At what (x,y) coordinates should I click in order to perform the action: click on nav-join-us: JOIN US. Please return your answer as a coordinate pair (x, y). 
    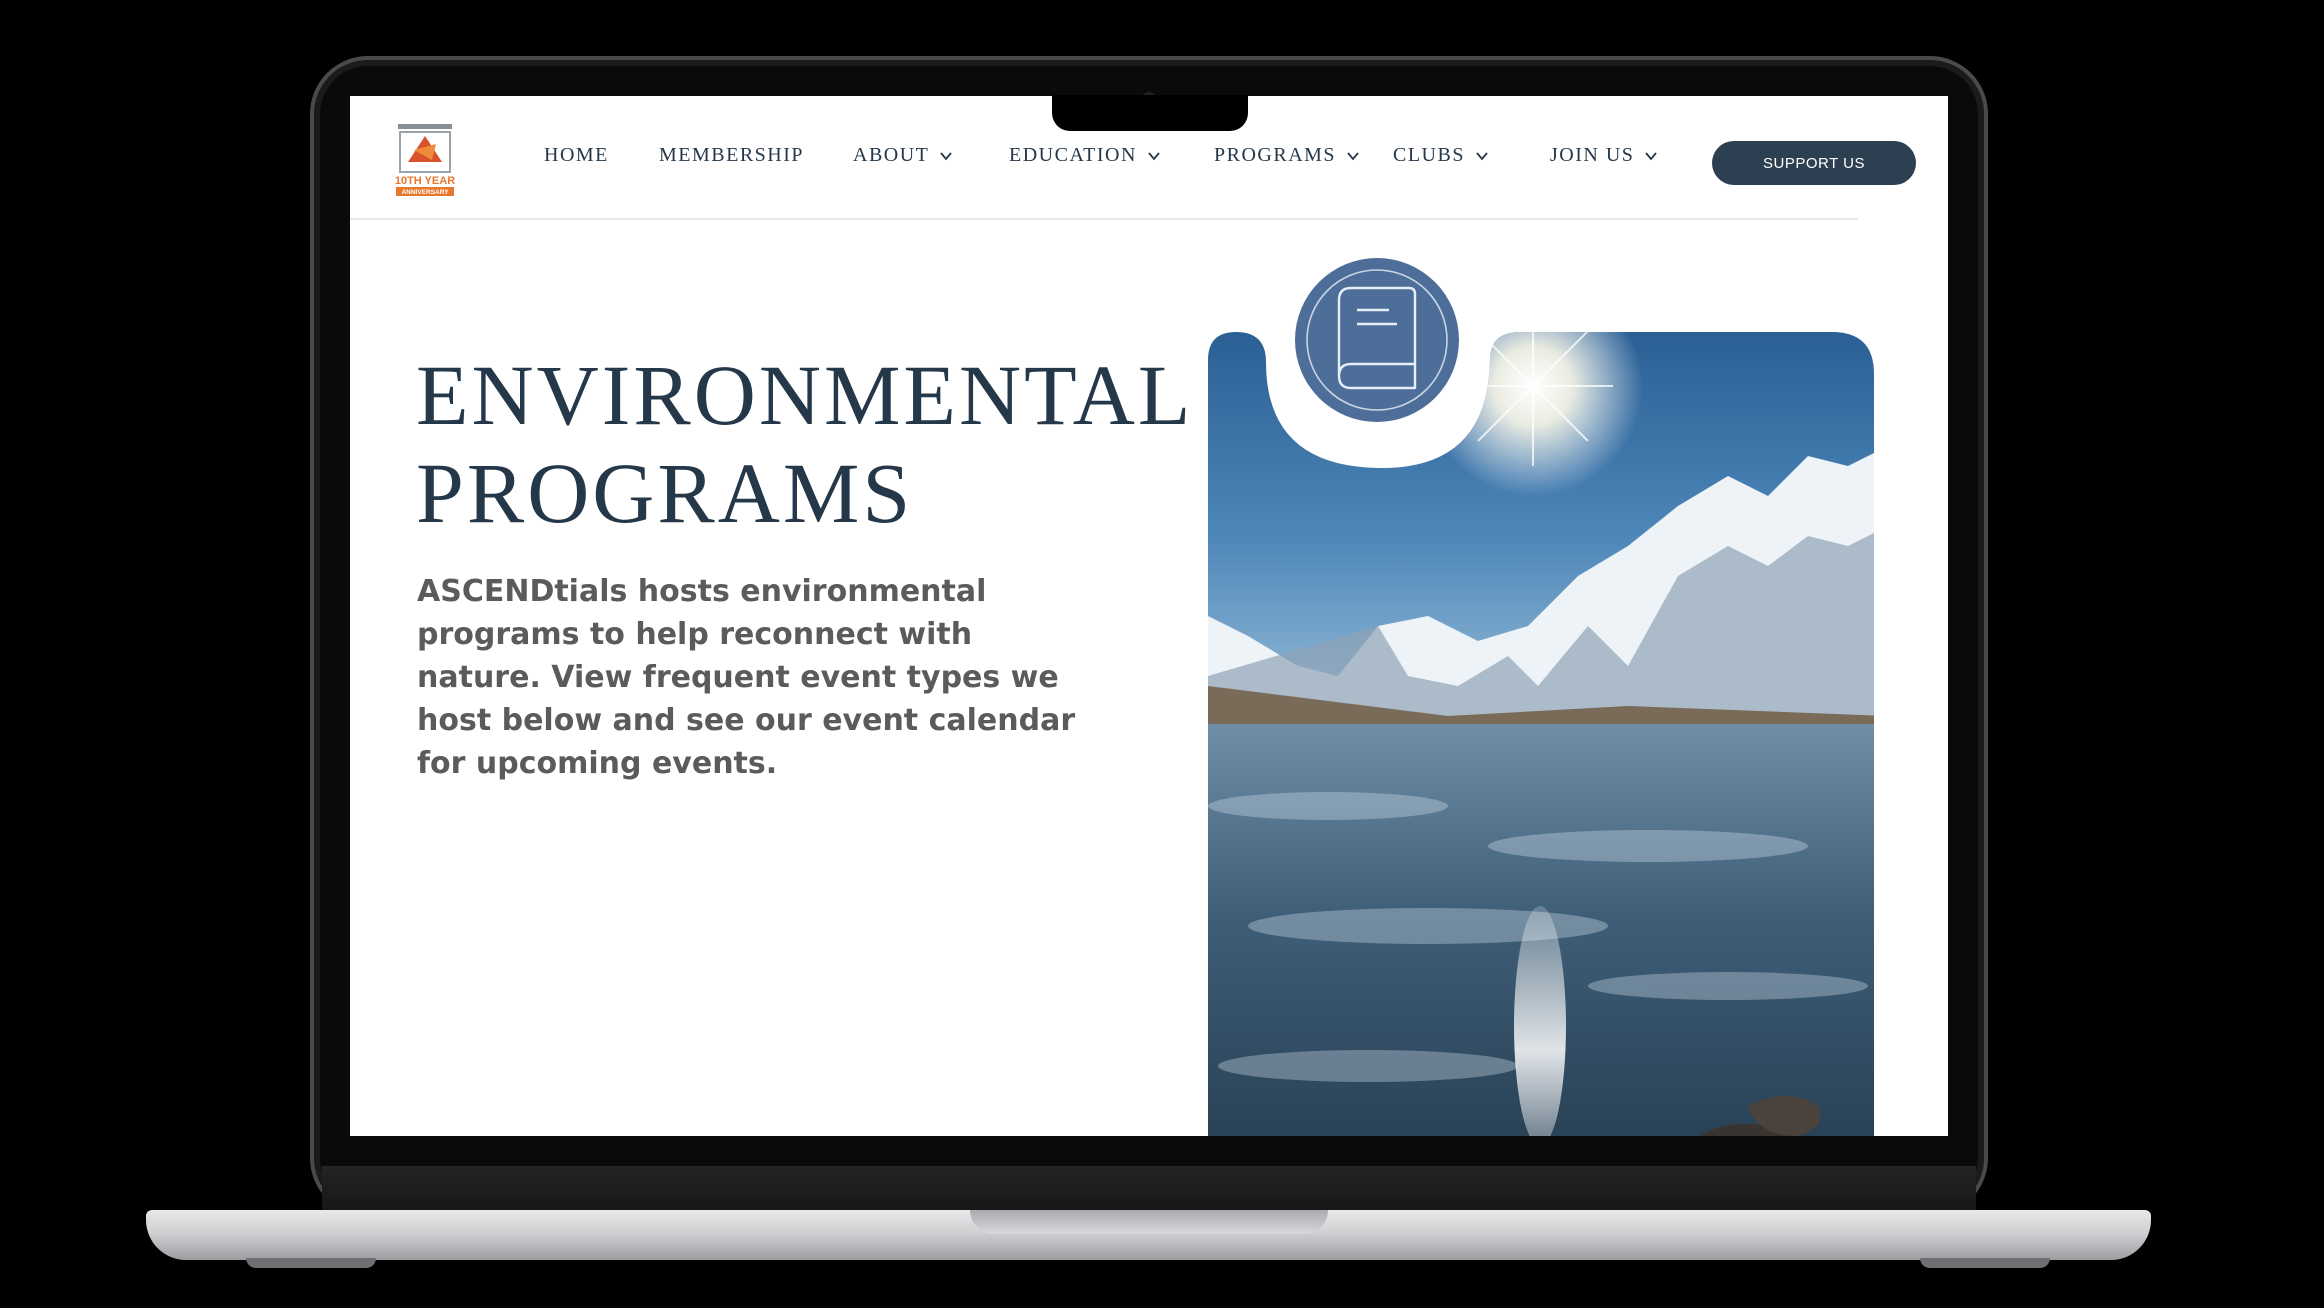
    Looking at the image, I should click on (1604, 155).